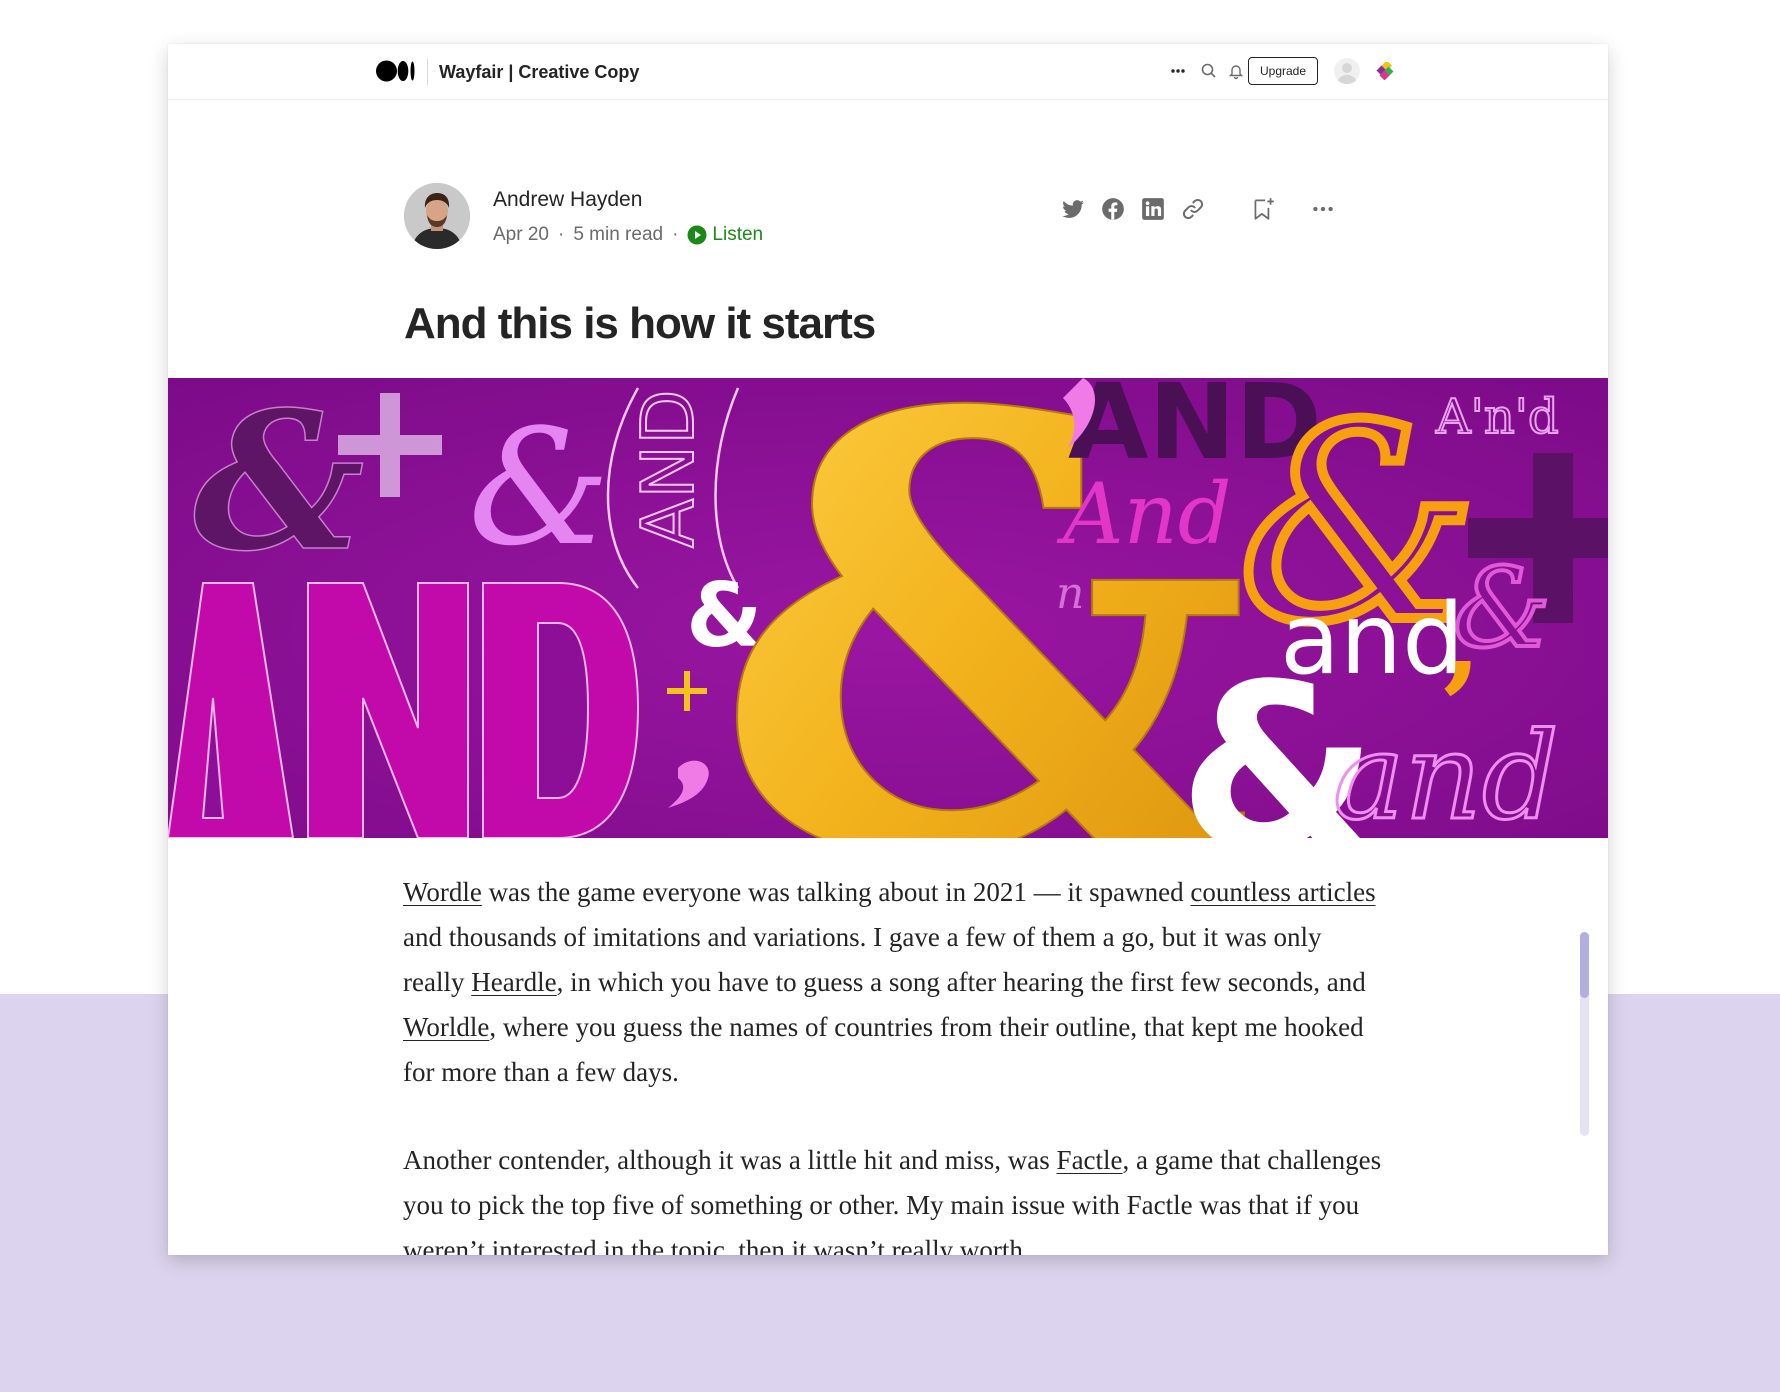 The height and width of the screenshot is (1392, 1780). I want to click on bookmark-icon, so click(1263, 209).